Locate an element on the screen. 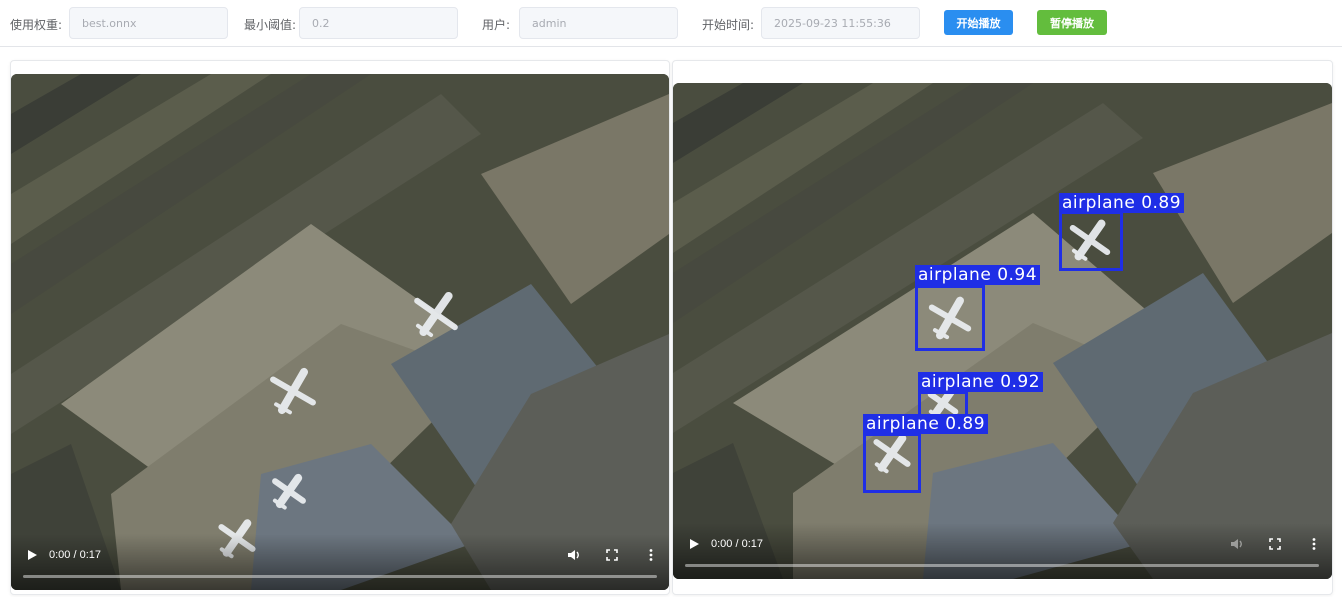 The height and width of the screenshot is (597, 1342). pause-playback-button: 暂停播放 is located at coordinates (1072, 22).